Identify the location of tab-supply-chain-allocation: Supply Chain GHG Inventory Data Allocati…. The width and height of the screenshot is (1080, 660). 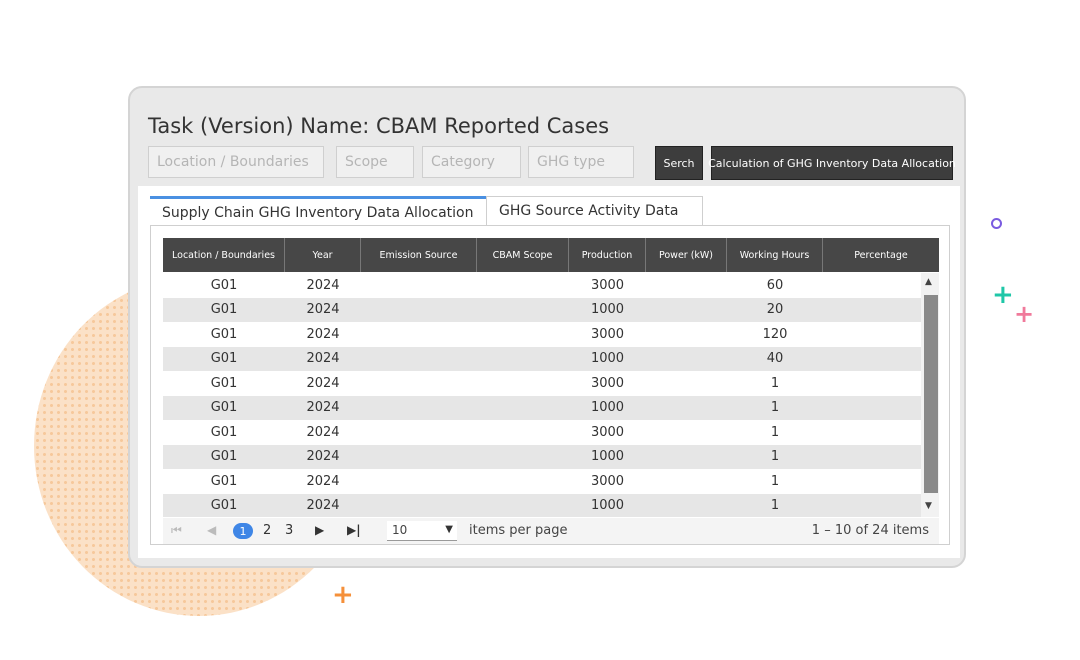
(318, 211).